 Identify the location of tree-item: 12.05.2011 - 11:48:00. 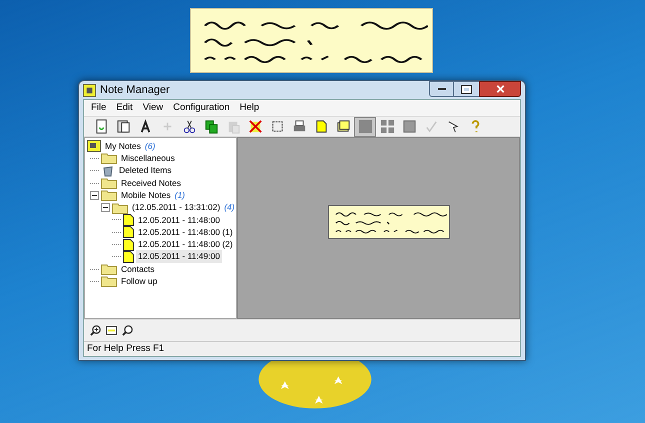
(179, 220).